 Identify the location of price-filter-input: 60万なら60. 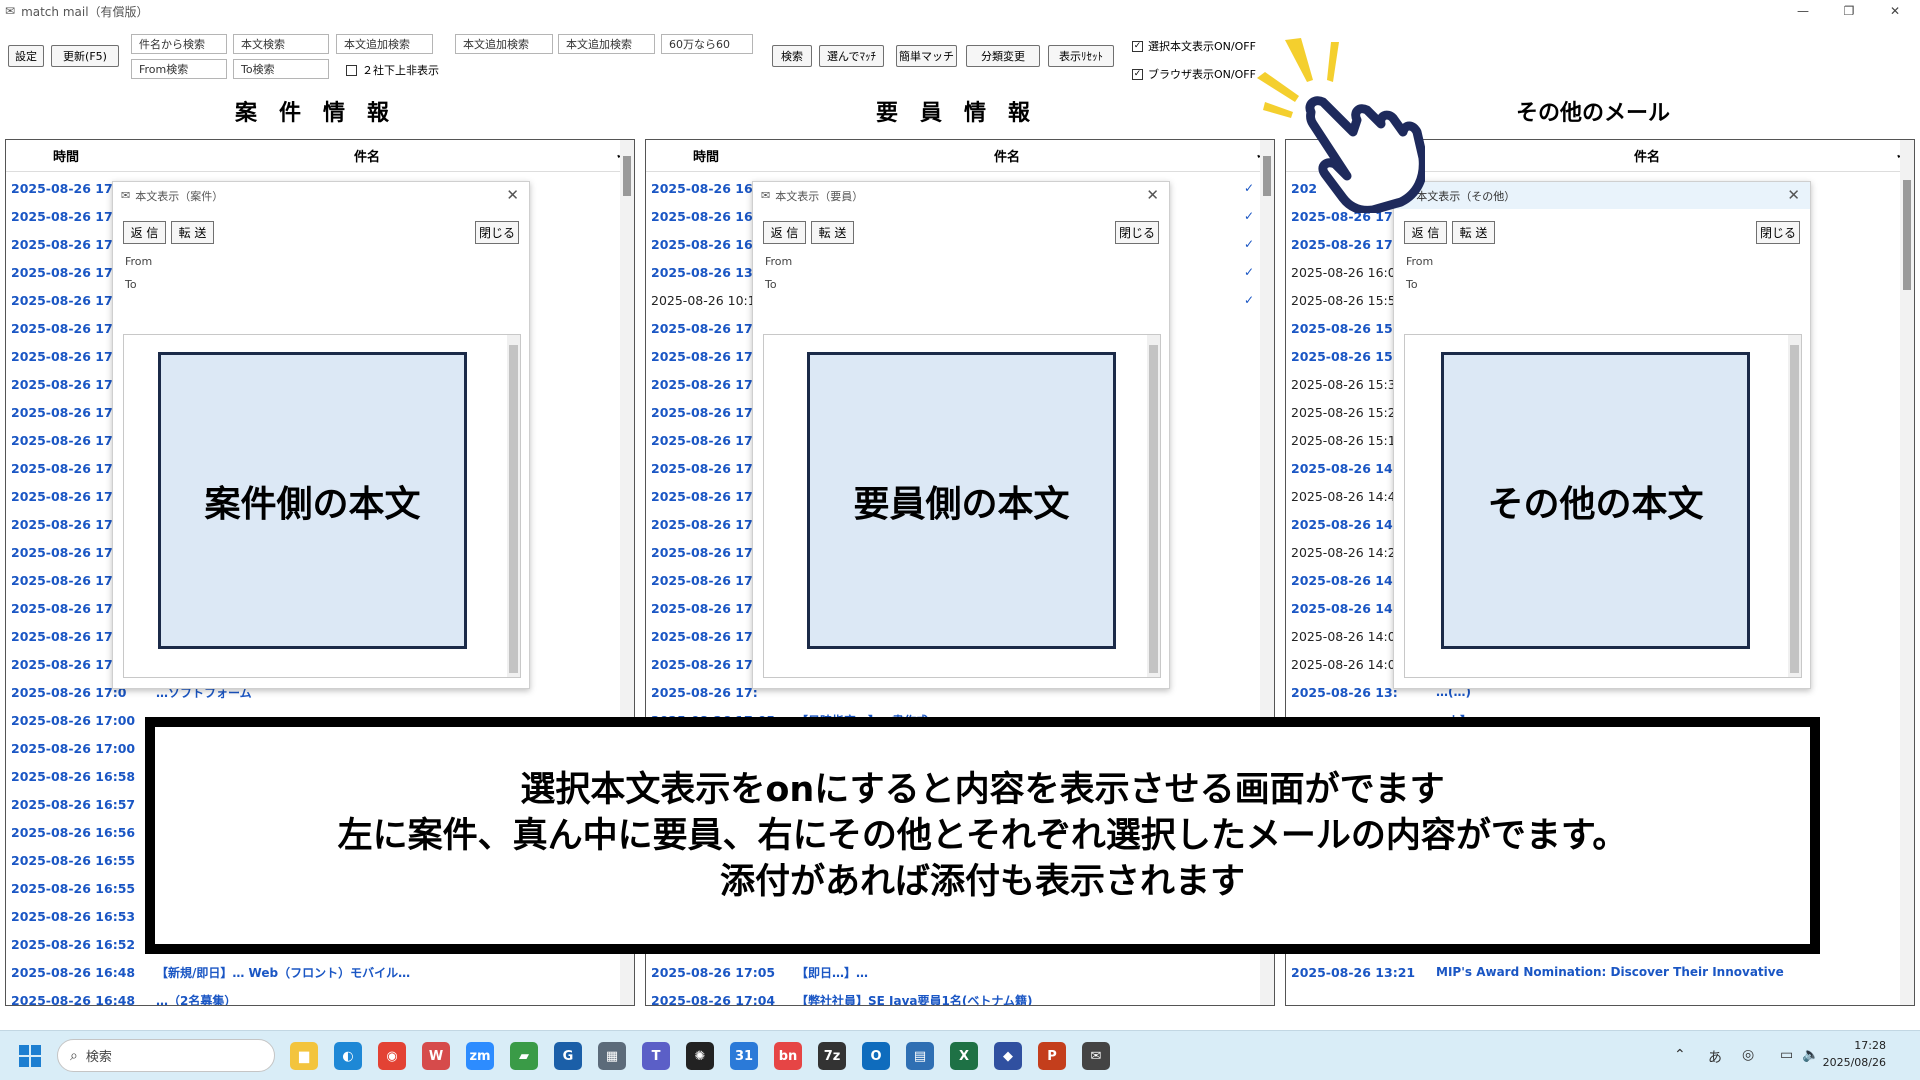
(707, 44).